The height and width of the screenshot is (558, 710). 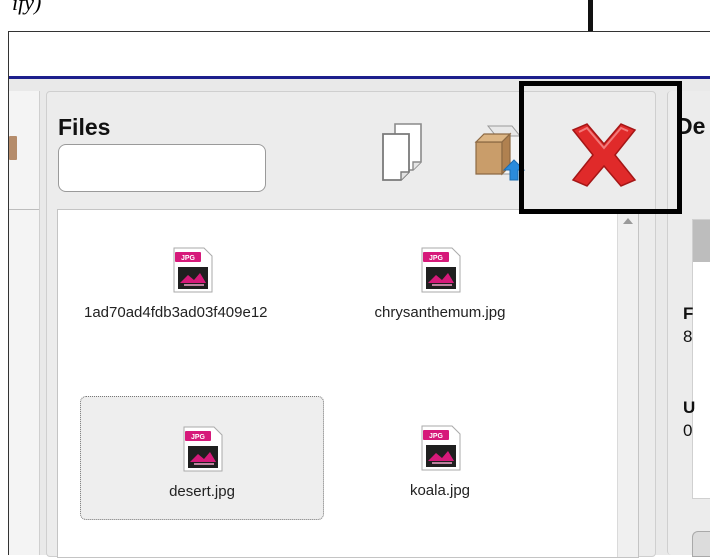 I want to click on file-name: desert.jpg, so click(x=202, y=491).